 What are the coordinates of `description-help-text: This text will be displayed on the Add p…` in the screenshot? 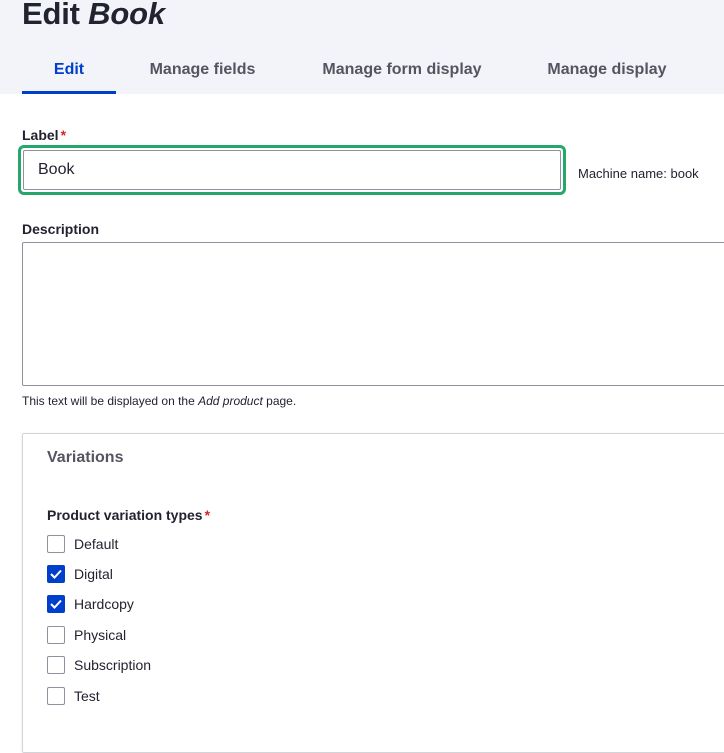 It's located at (159, 401).